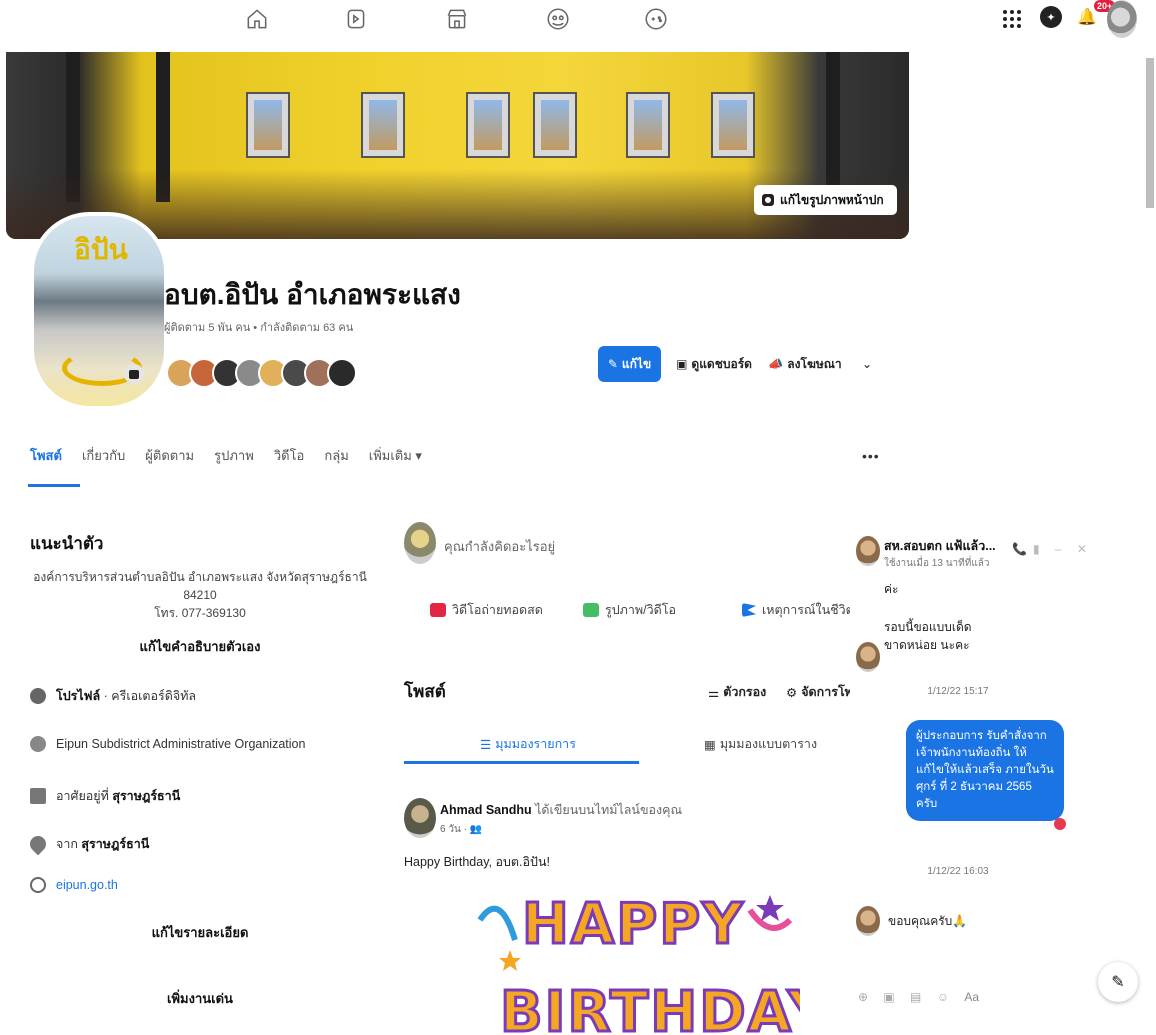  I want to click on tab-more-options-icon: •••, so click(871, 456).